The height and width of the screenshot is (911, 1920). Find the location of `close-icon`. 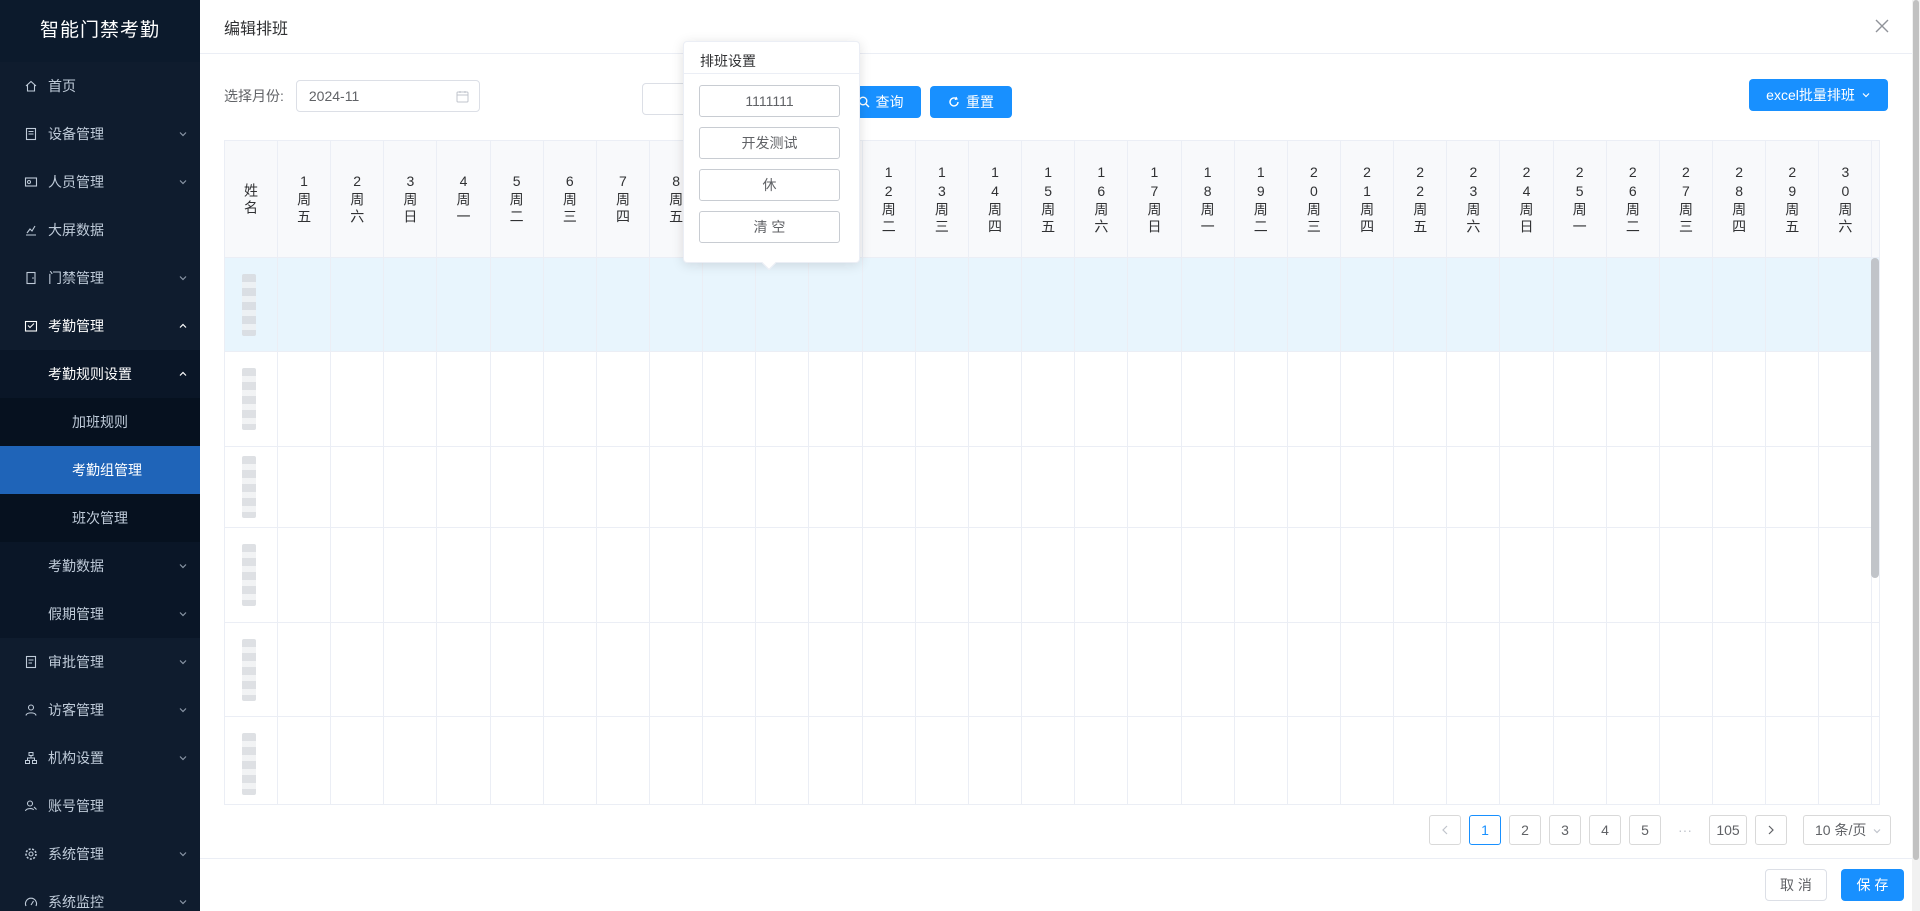

close-icon is located at coordinates (1882, 26).